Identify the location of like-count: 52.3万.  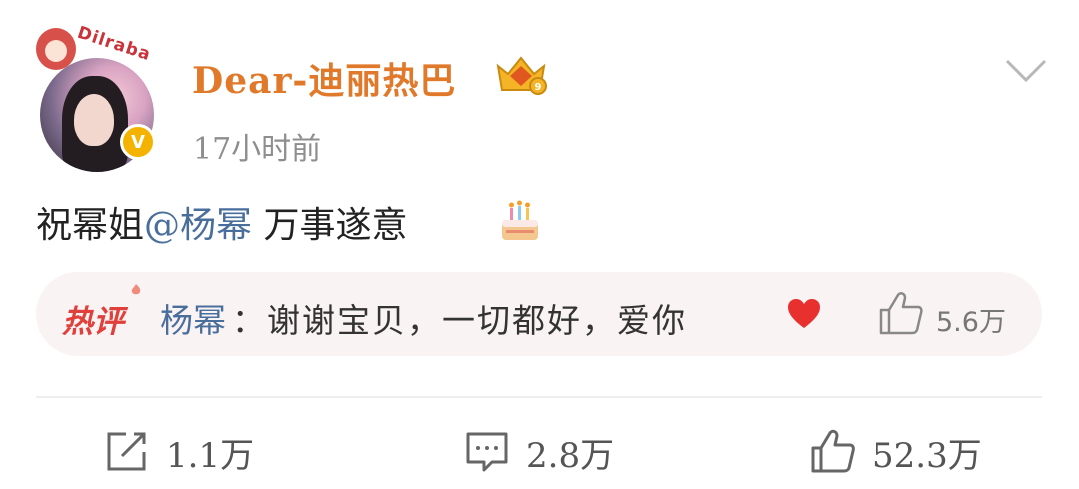
(927, 452).